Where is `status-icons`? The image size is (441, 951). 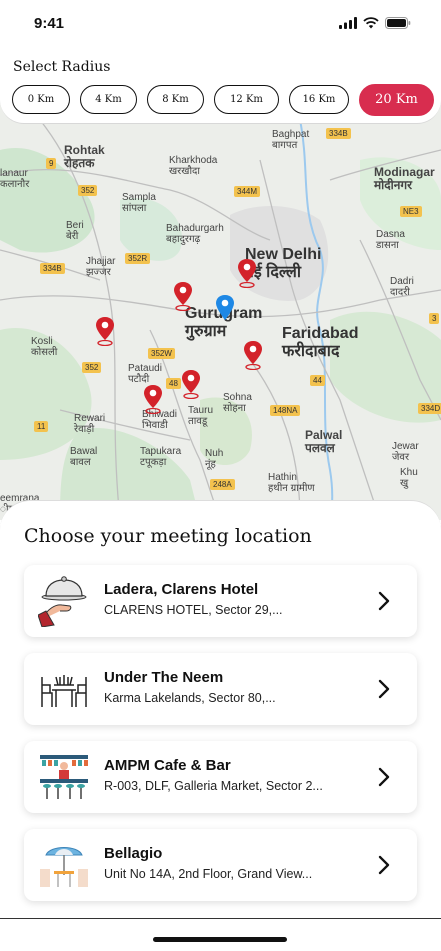
status-icons is located at coordinates (375, 23).